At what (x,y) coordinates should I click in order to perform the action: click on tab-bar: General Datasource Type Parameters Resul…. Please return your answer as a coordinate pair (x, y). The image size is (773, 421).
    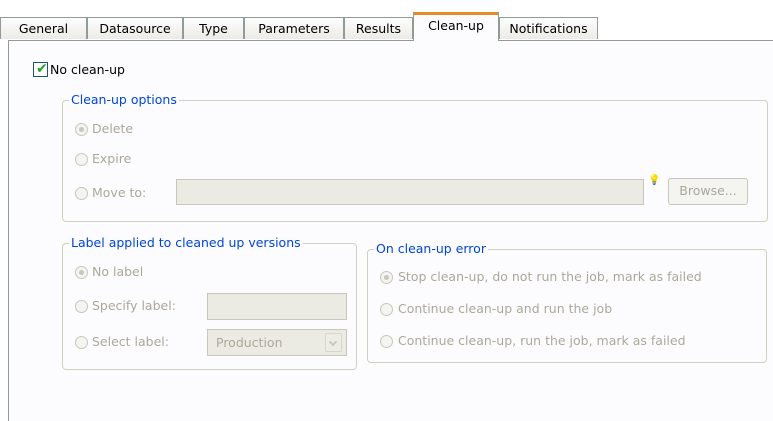
    Looking at the image, I should click on (386, 20).